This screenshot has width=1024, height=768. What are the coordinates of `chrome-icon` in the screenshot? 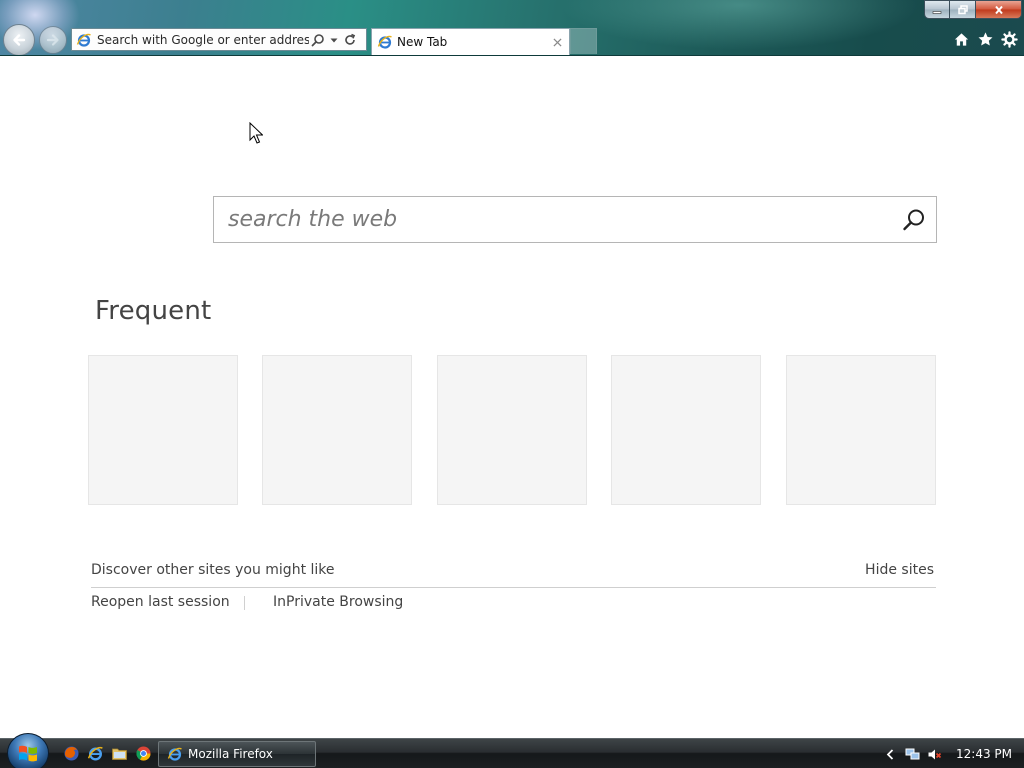 It's located at (143, 753).